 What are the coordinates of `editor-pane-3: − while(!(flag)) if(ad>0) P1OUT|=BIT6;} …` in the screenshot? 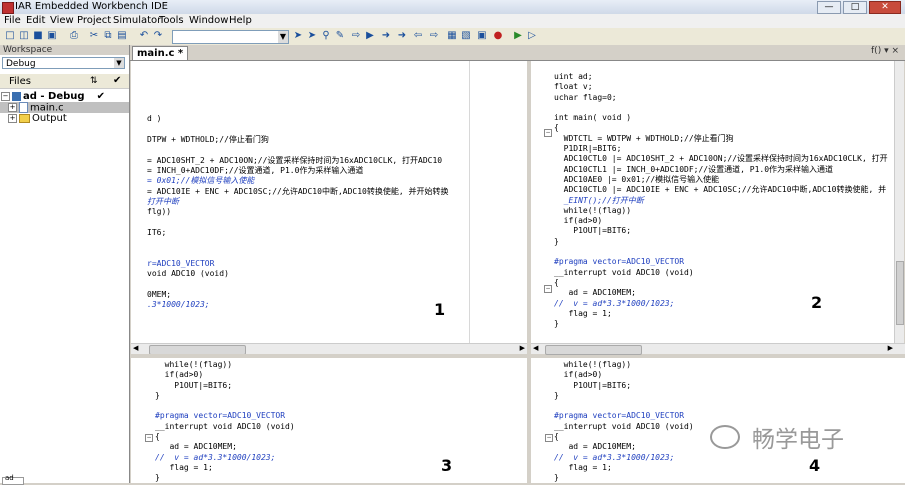 It's located at (329, 420).